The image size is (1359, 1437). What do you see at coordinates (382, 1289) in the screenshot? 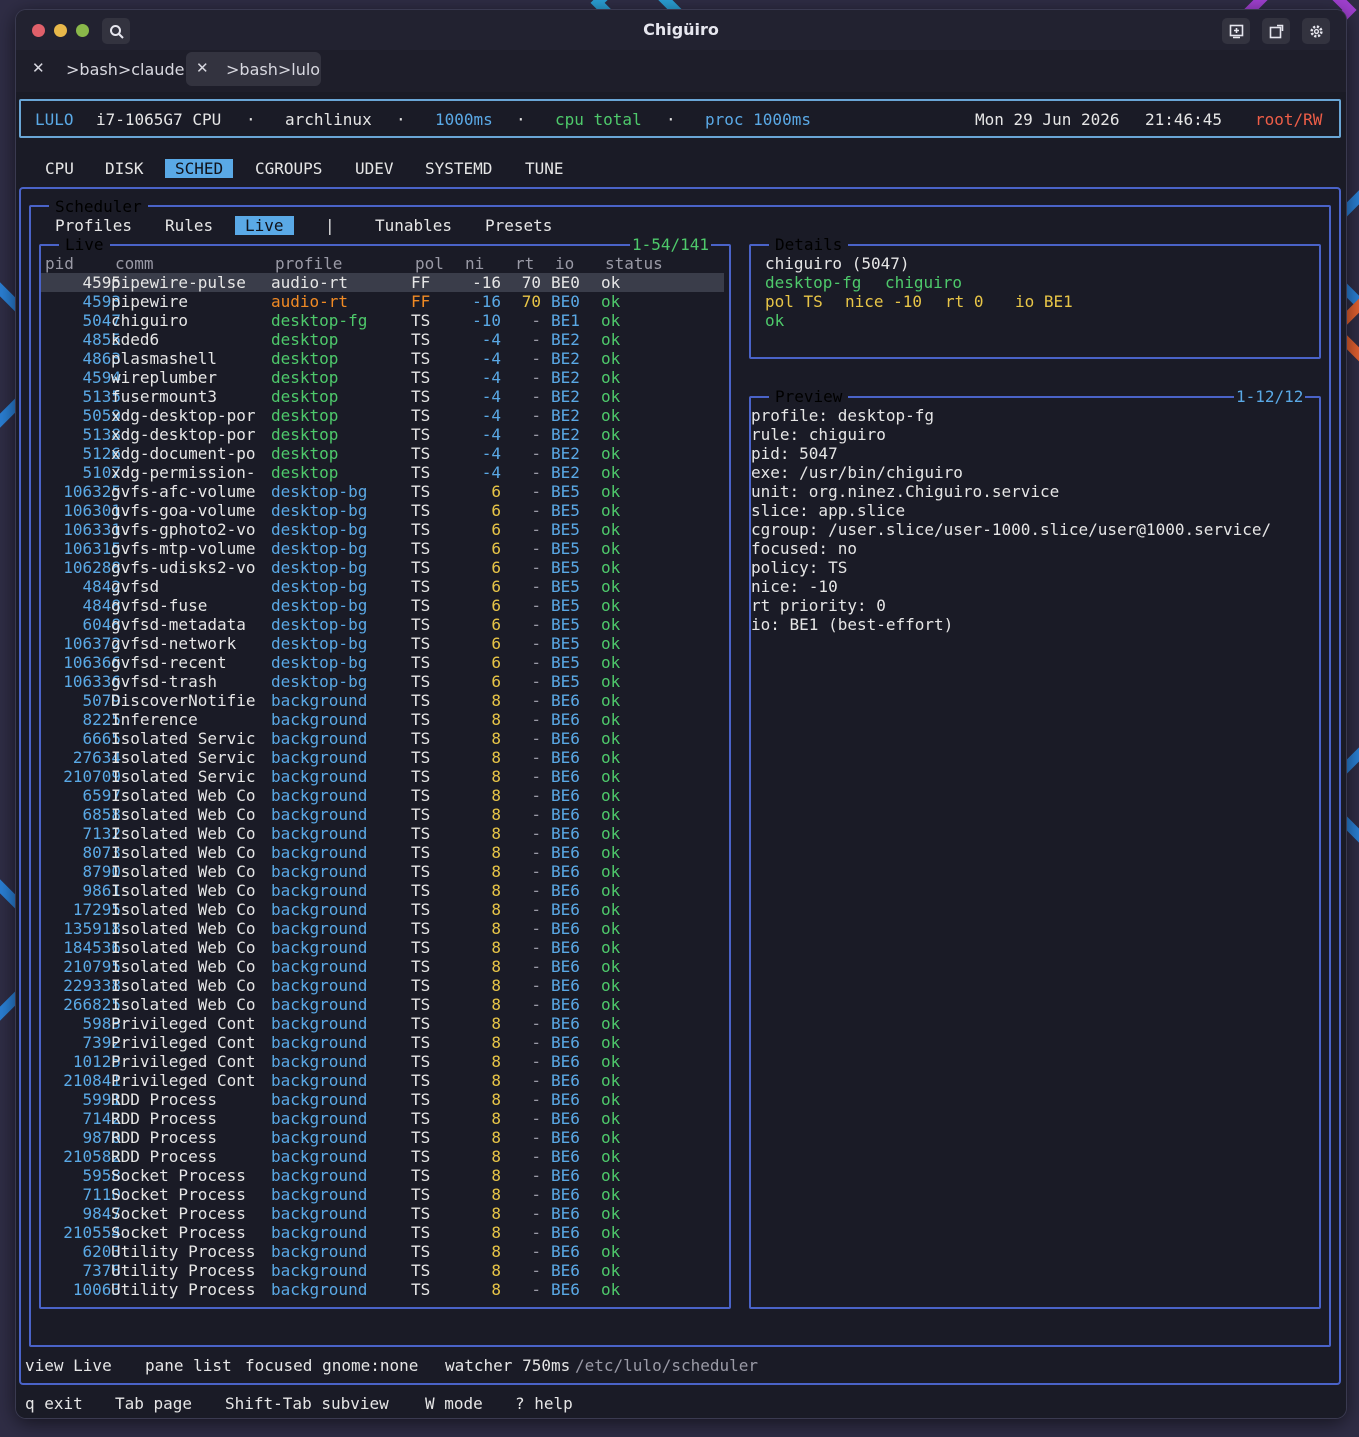
I see `table-row: 10063 Utility Process background TS 8 - BE6 ok` at bounding box center [382, 1289].